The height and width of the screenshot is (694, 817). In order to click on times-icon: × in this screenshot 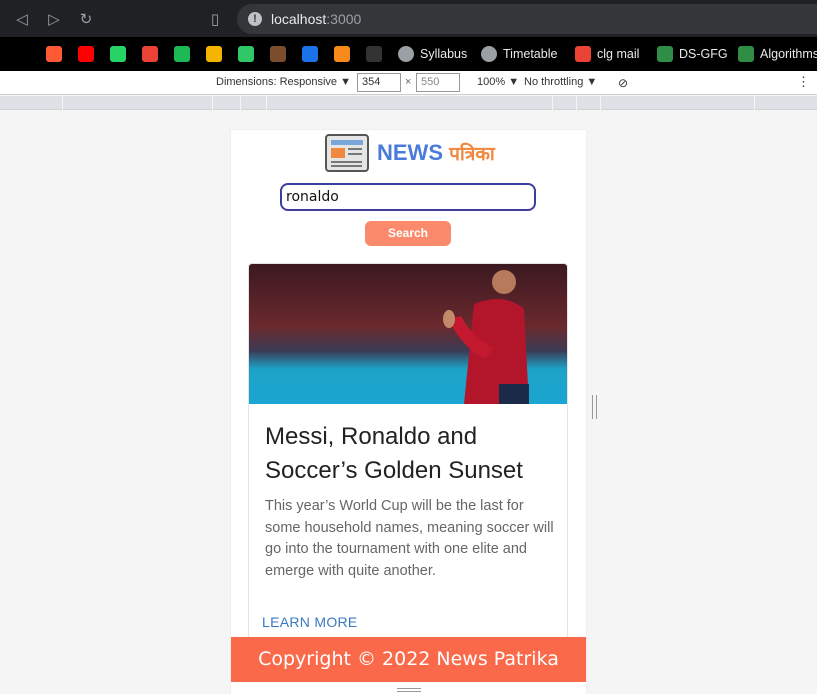, I will do `click(408, 82)`.